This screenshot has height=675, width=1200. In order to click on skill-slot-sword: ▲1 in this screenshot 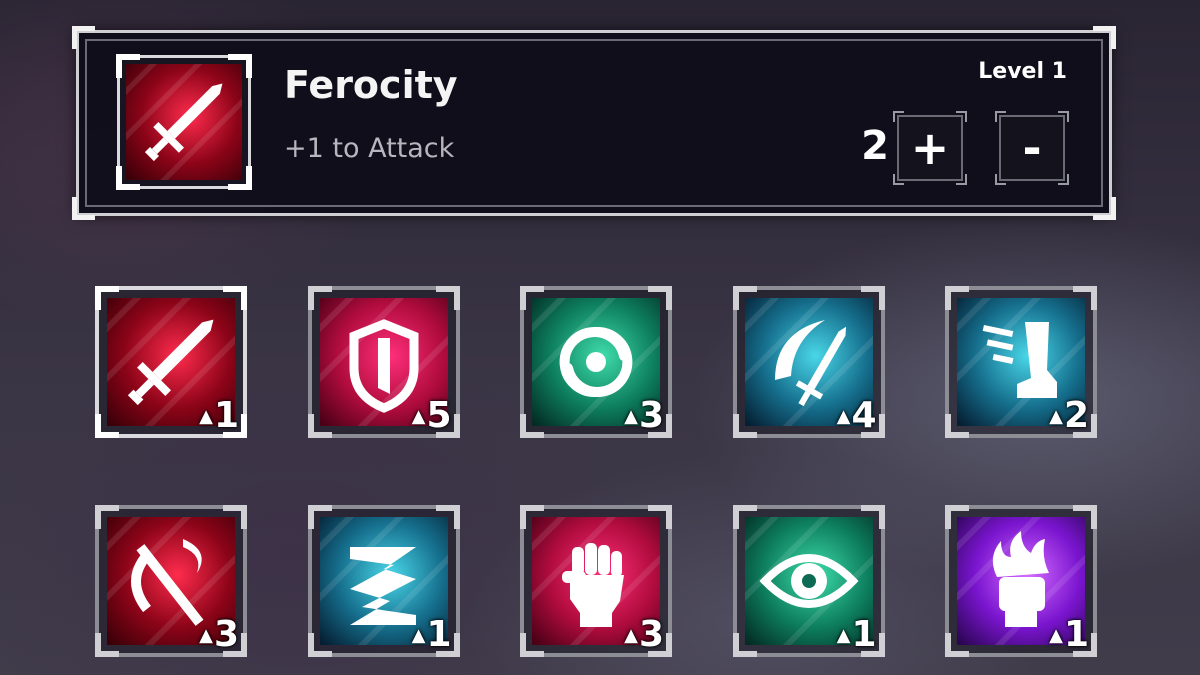, I will do `click(171, 362)`.